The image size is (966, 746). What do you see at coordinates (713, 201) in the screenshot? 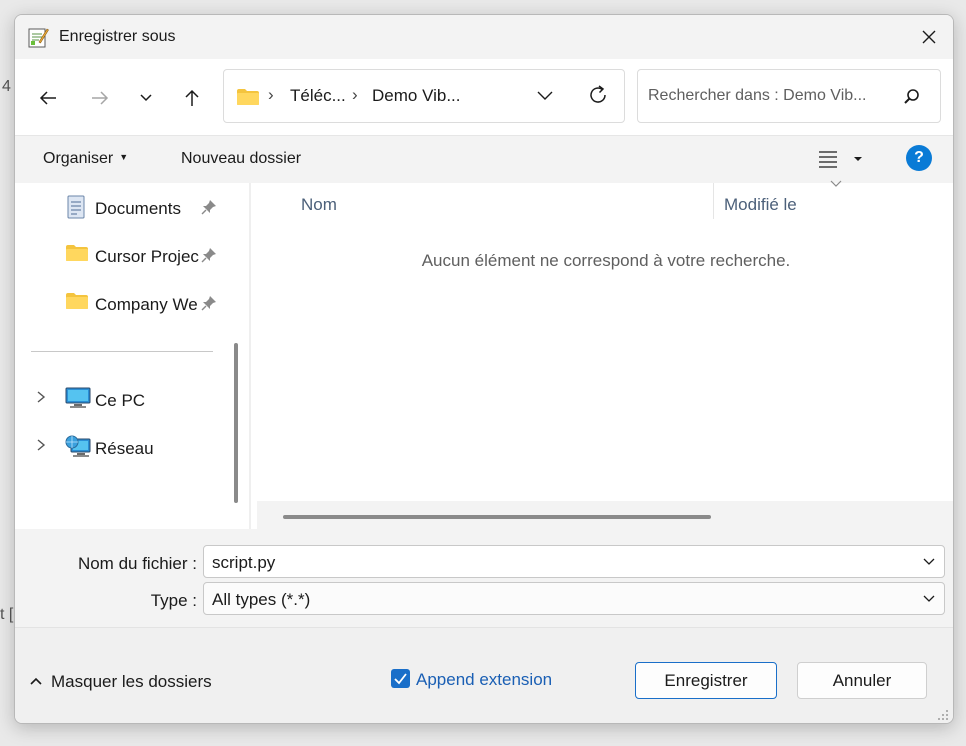
I see `column-divider` at bounding box center [713, 201].